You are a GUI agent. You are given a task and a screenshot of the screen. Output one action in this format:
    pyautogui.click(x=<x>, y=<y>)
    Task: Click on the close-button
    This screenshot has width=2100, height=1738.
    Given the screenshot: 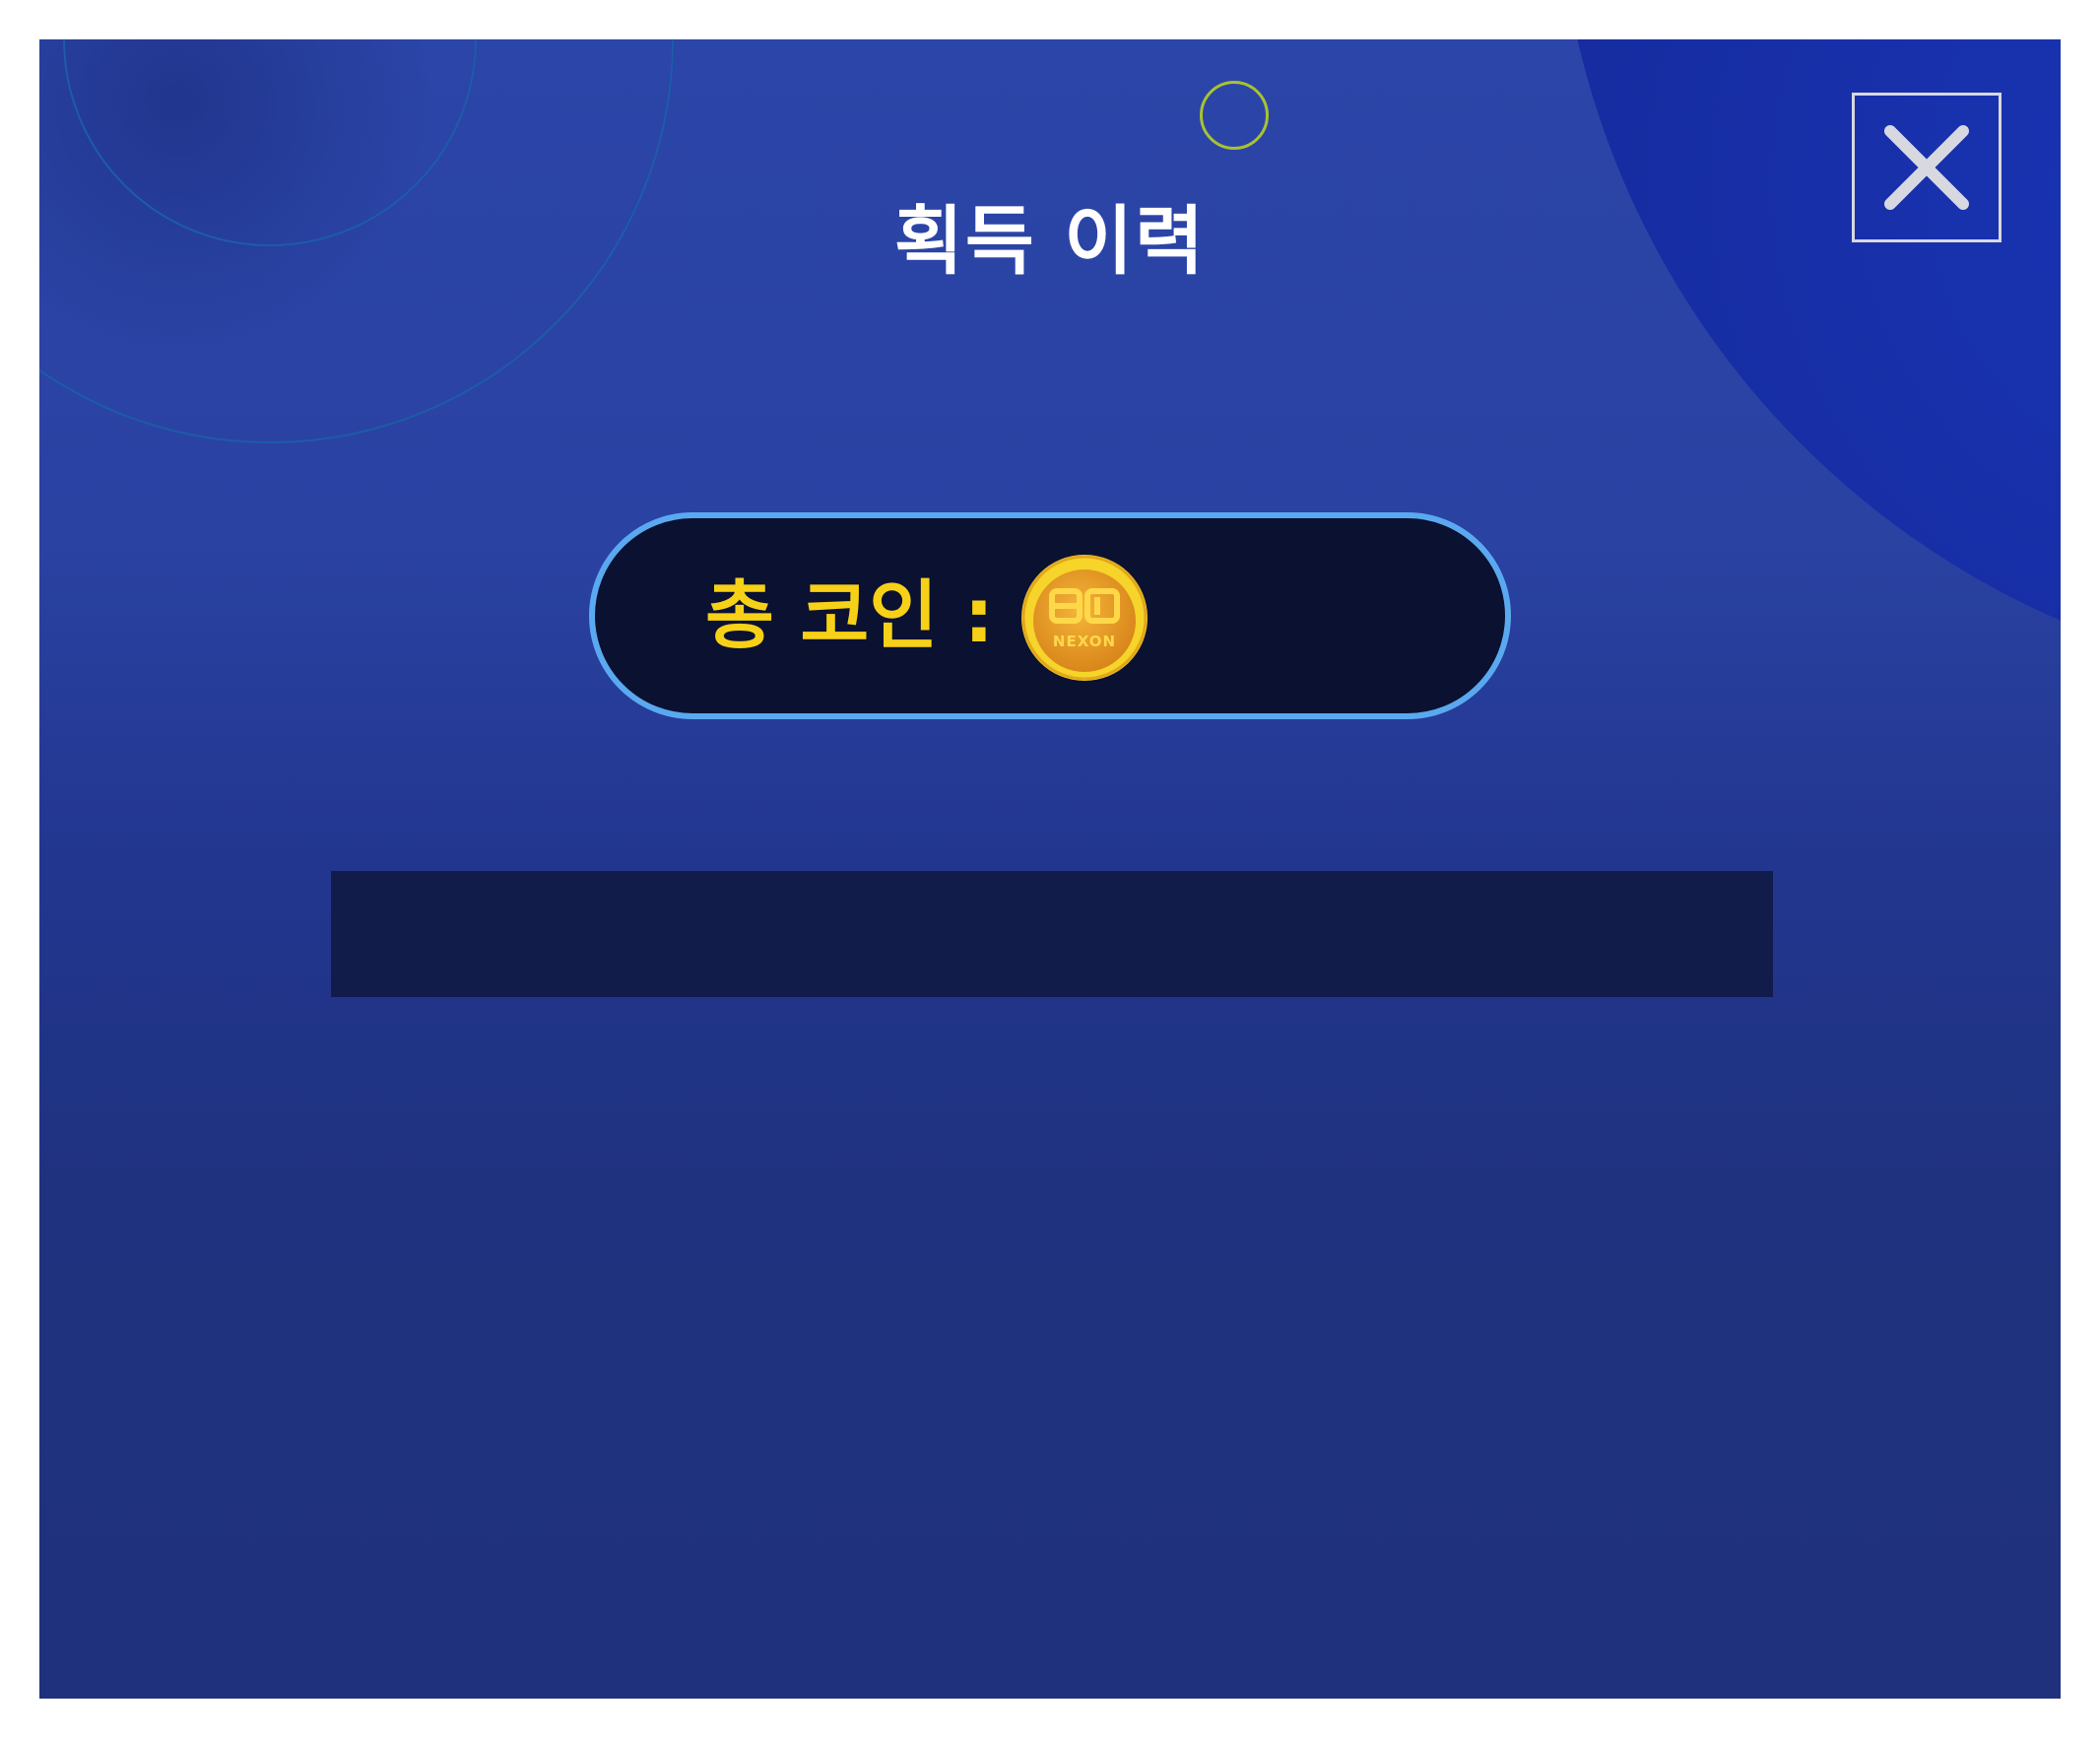 What is the action you would take?
    pyautogui.click(x=1927, y=167)
    